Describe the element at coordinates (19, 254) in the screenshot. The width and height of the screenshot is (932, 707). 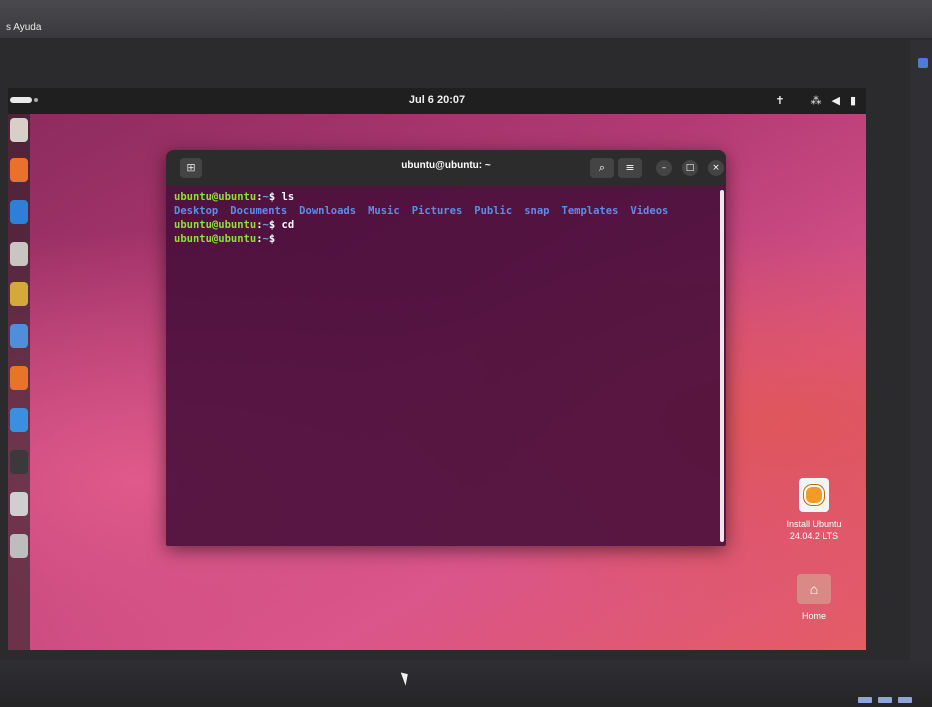
I see `files-icon` at that location.